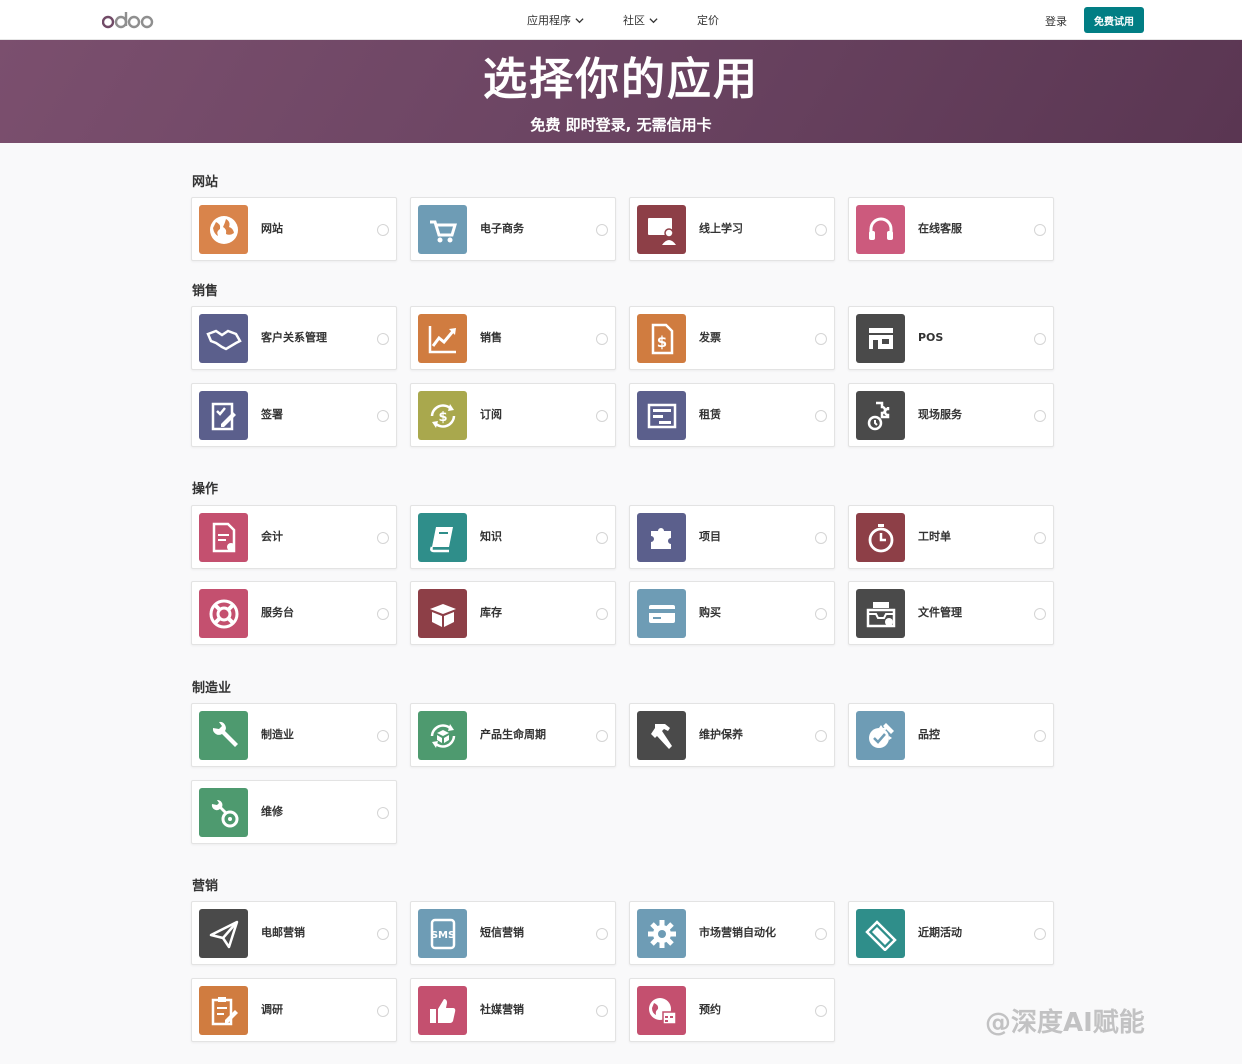 Image resolution: width=1242 pixels, height=1064 pixels. What do you see at coordinates (223, 338) in the screenshot?
I see `handshake-icon` at bounding box center [223, 338].